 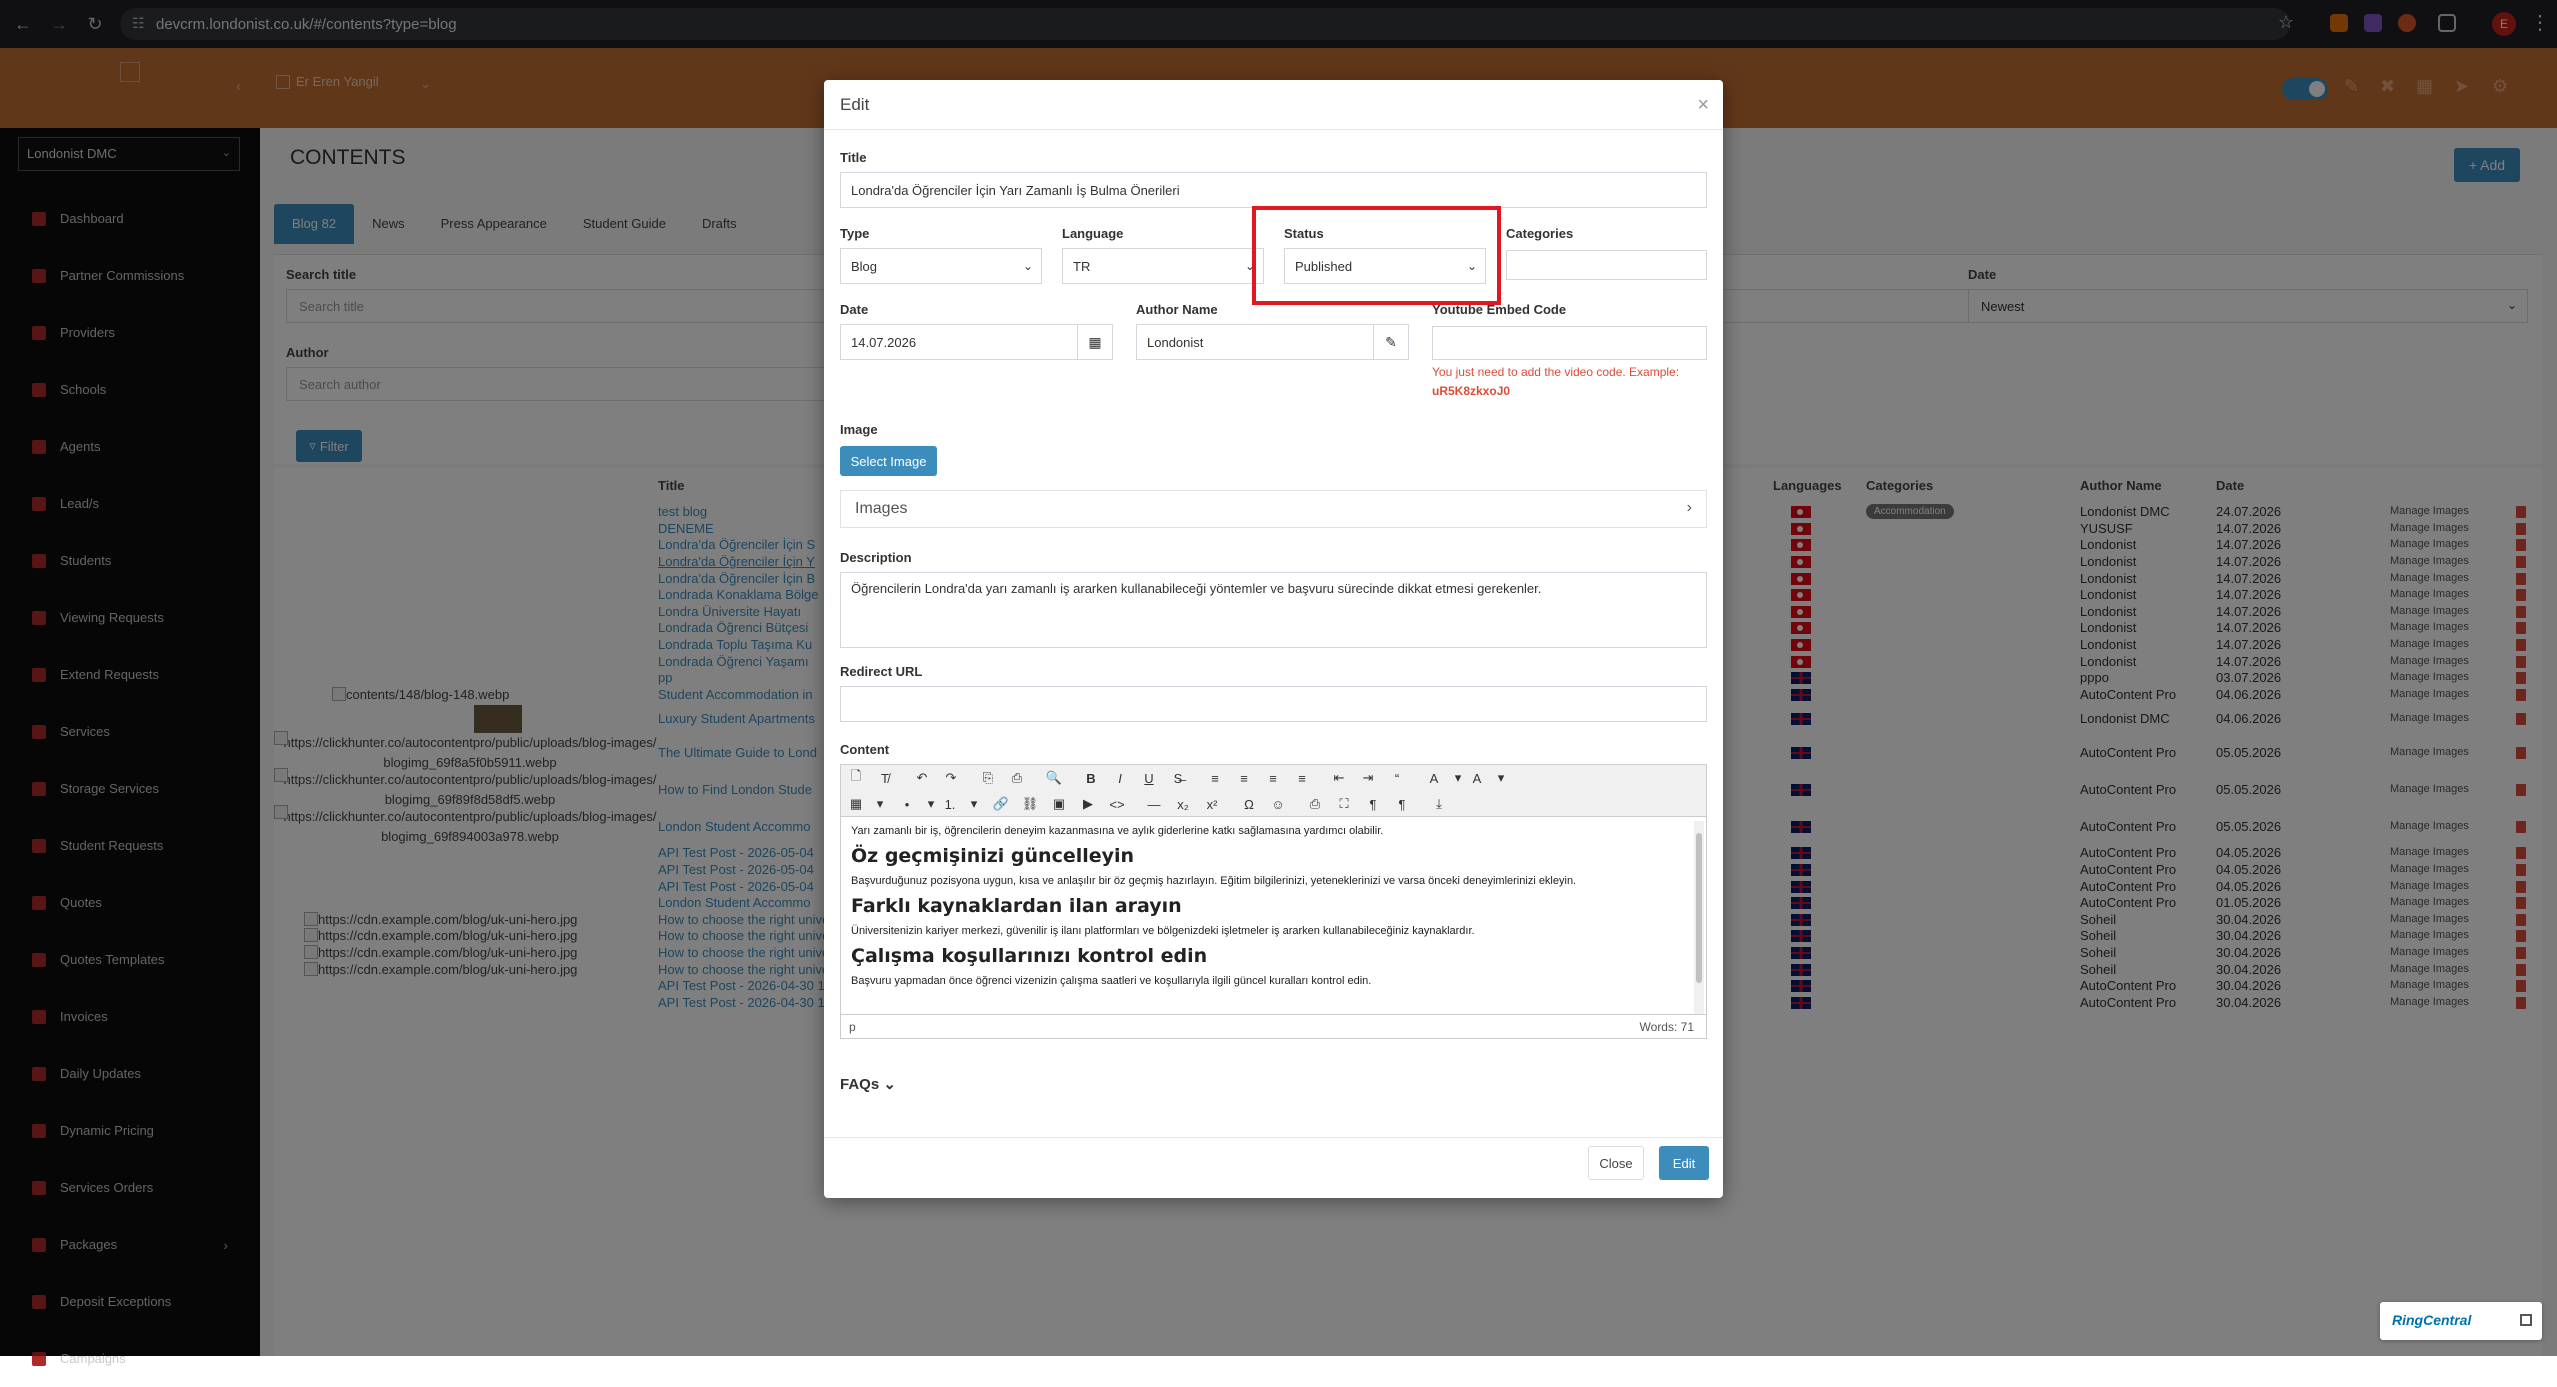 What do you see at coordinates (1059, 804) in the screenshot?
I see `image-icon: ▣` at bounding box center [1059, 804].